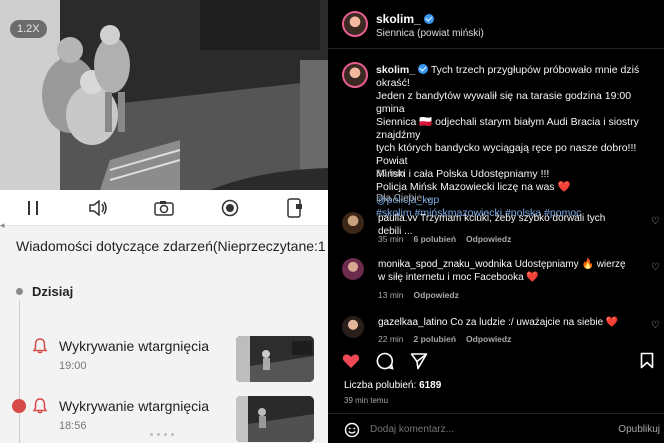 This screenshot has width=664, height=443. Describe the element at coordinates (391, 295) in the screenshot. I see `comment-time: 13 min` at that location.